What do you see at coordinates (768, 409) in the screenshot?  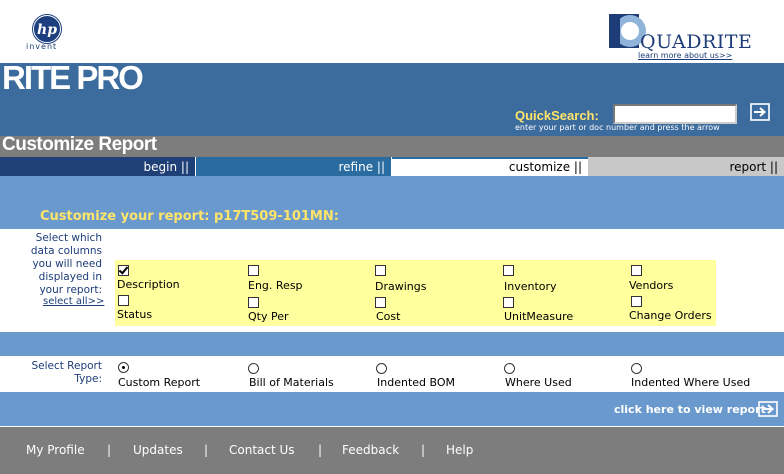 I see `view-report-arrow-icon` at bounding box center [768, 409].